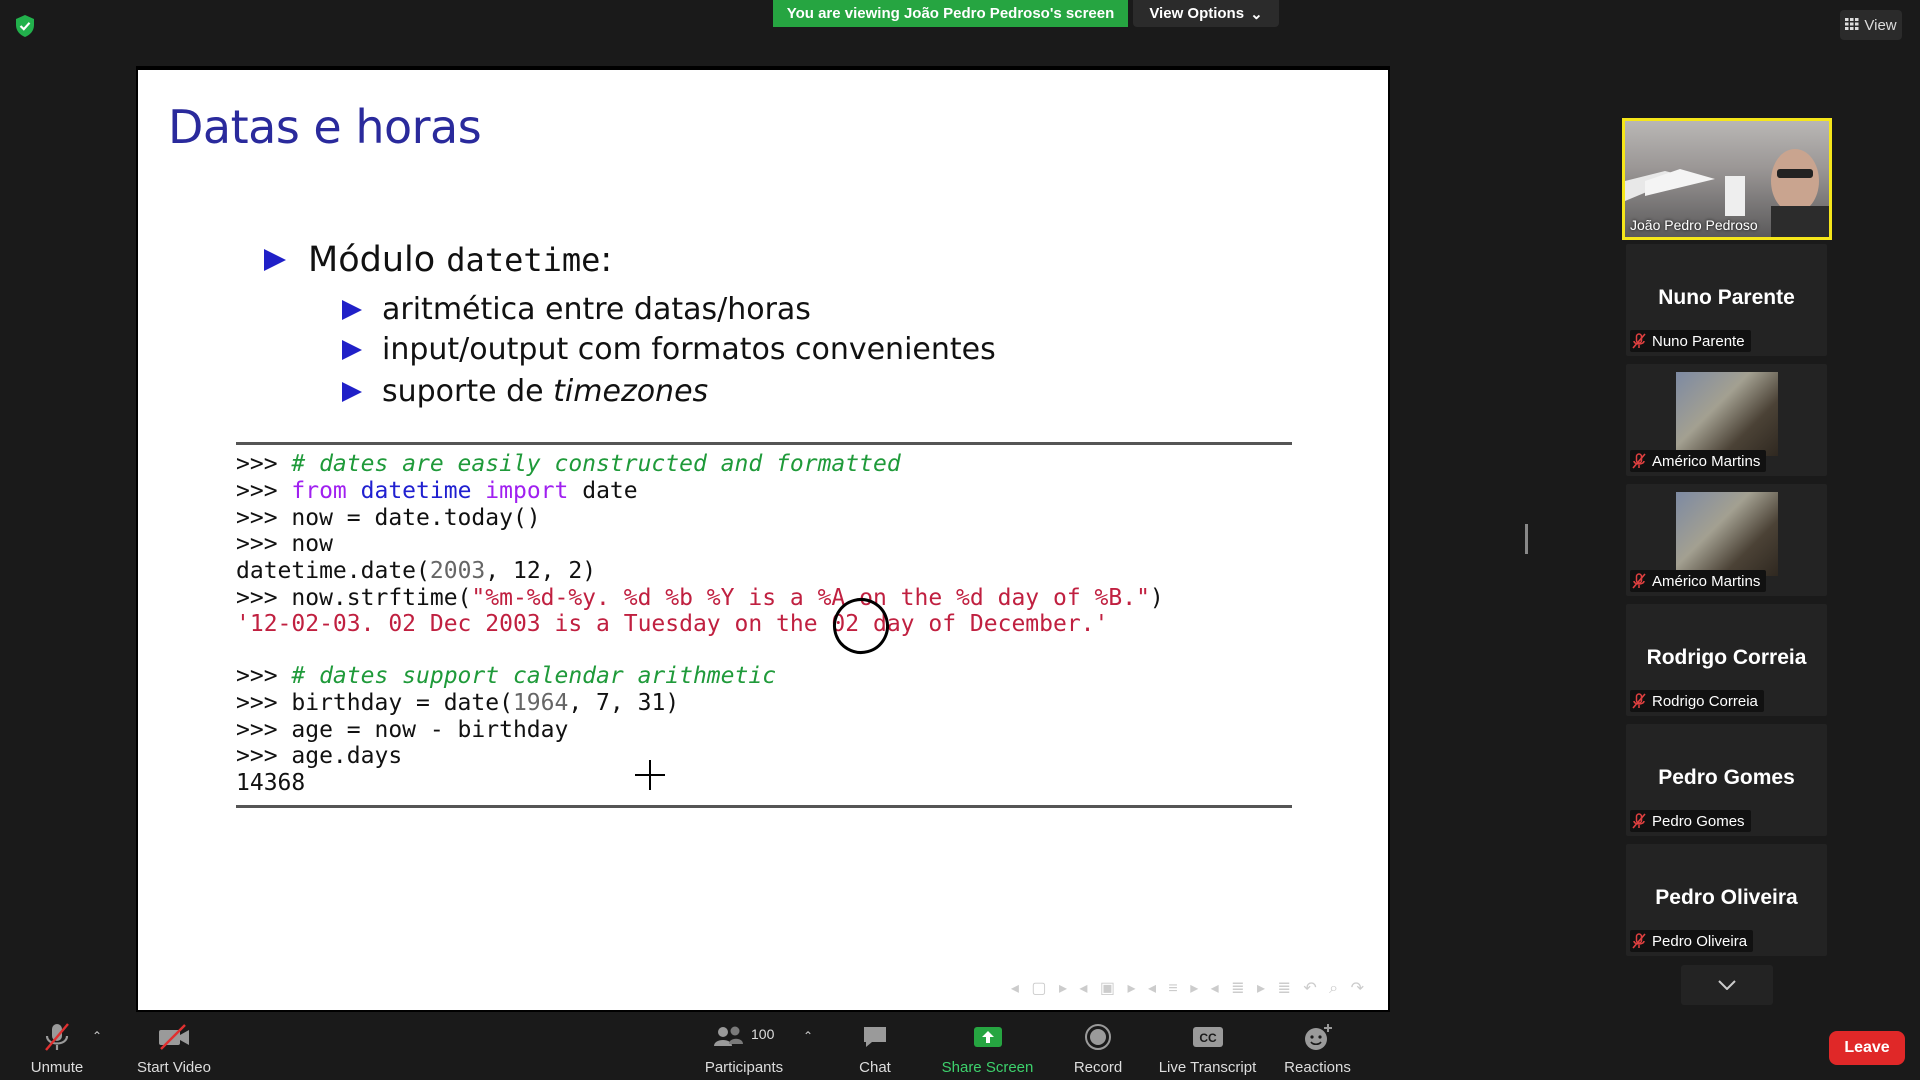 Image resolution: width=1920 pixels, height=1080 pixels. I want to click on code-name: date, so click(610, 491).